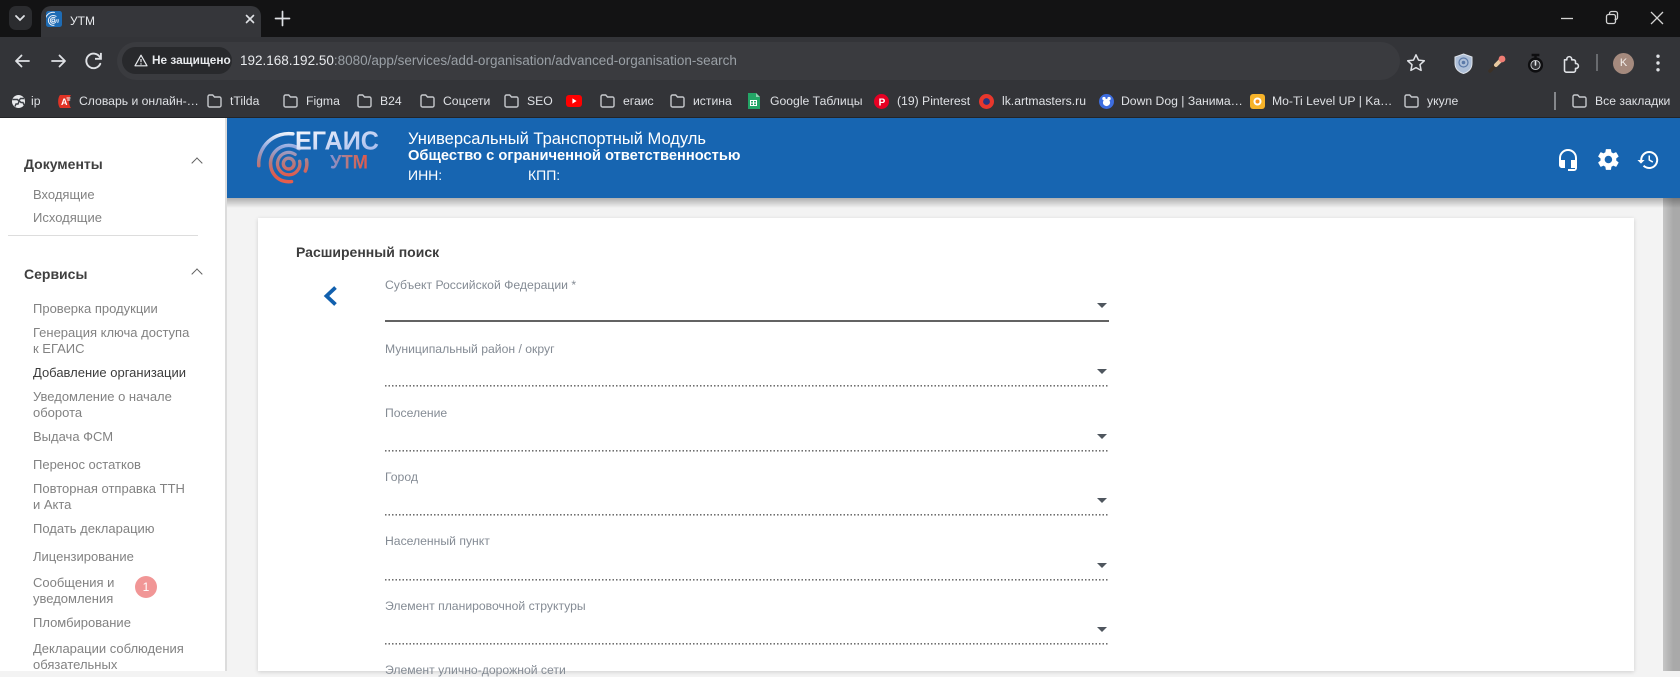  What do you see at coordinates (349, 163) in the screenshot?
I see `svg-text: УТМ` at bounding box center [349, 163].